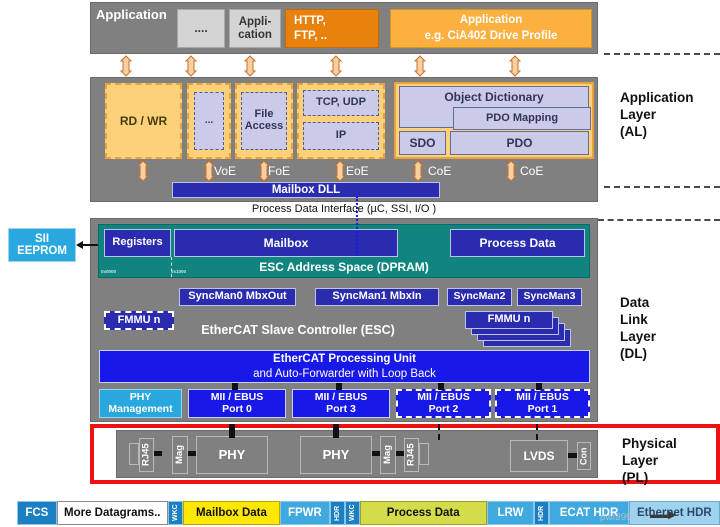  Describe the element at coordinates (131, 15) in the screenshot. I see `application-panel-label: Application` at that location.